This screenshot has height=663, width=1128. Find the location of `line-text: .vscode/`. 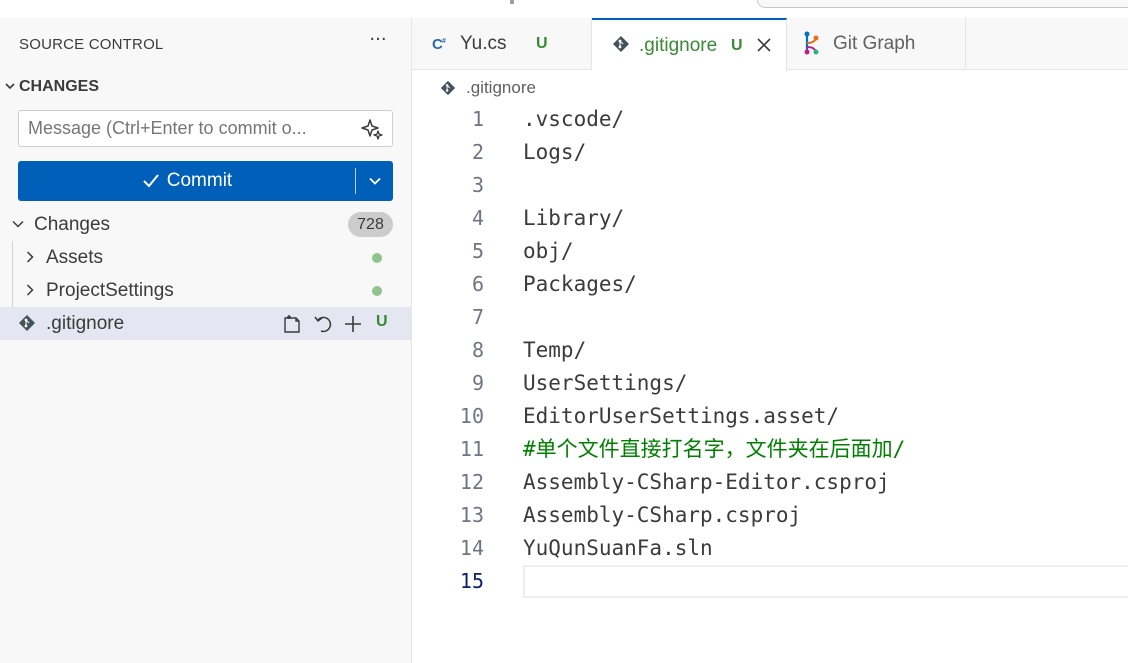

line-text: .vscode/ is located at coordinates (574, 119).